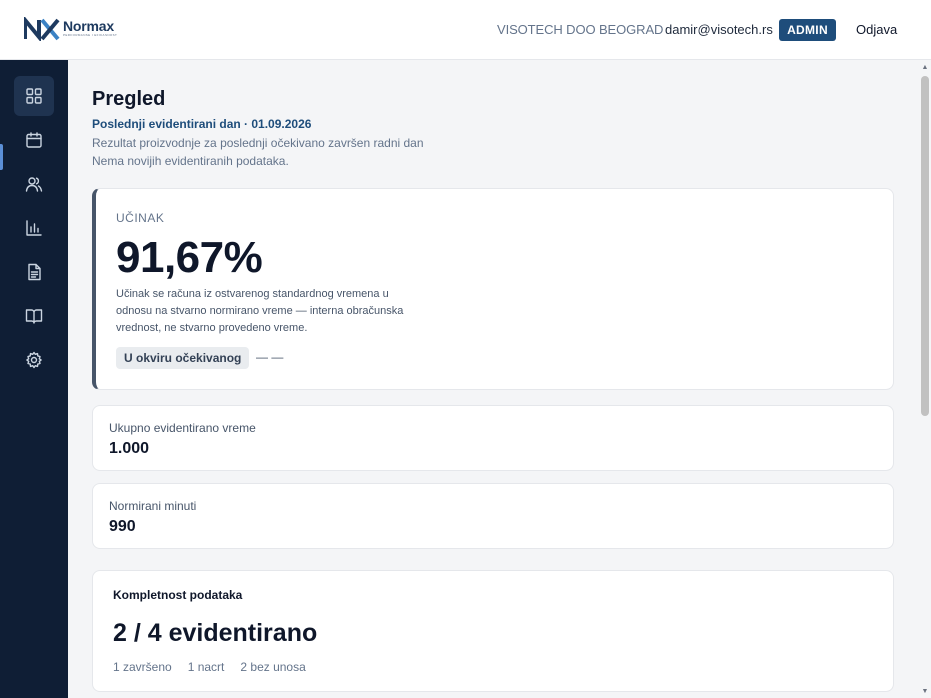  I want to click on sidebar-item-calendar, so click(34, 140).